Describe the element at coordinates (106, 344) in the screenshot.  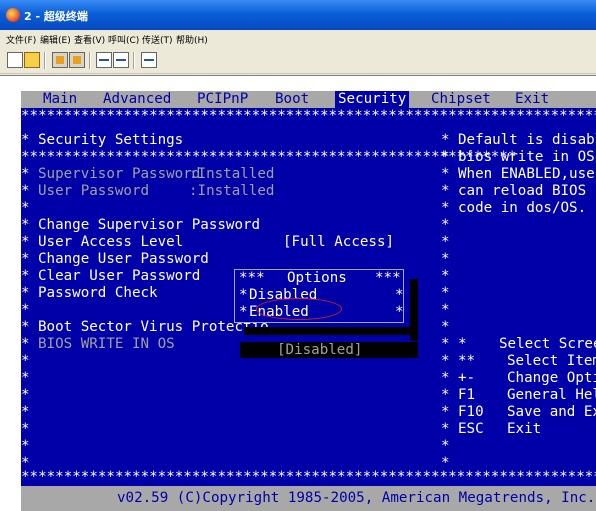
I see `bios-write-in-os: BIOS WRITE IN OS` at that location.